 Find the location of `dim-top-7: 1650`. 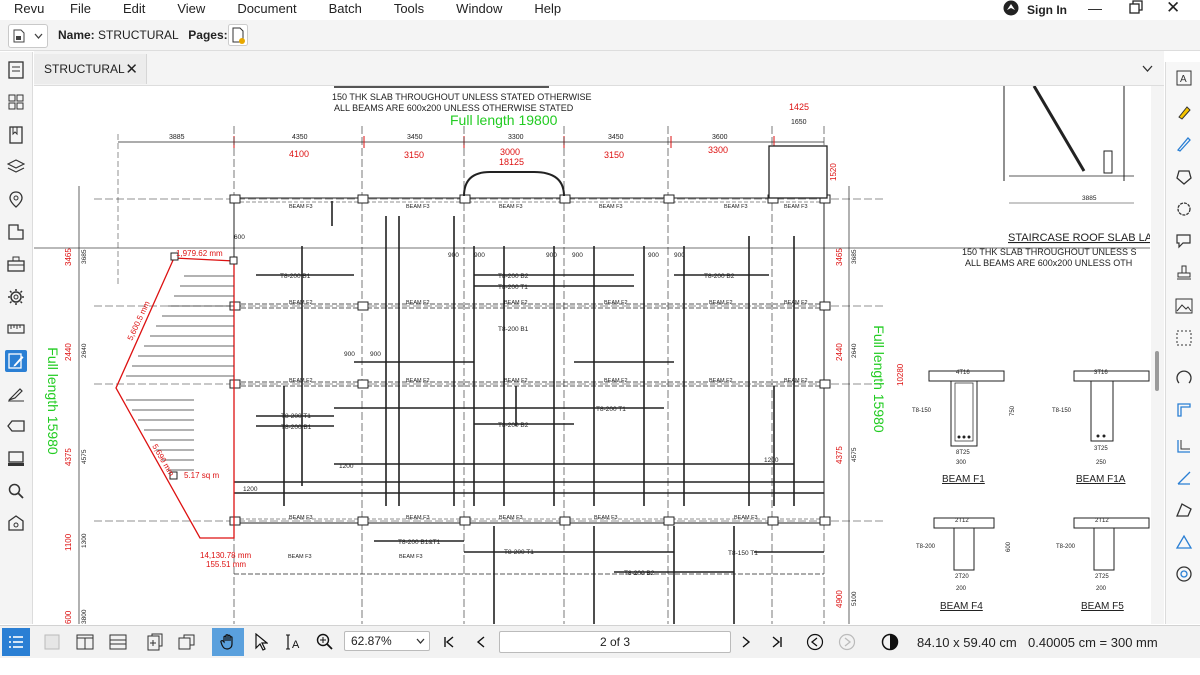

dim-top-7: 1650 is located at coordinates (799, 122).